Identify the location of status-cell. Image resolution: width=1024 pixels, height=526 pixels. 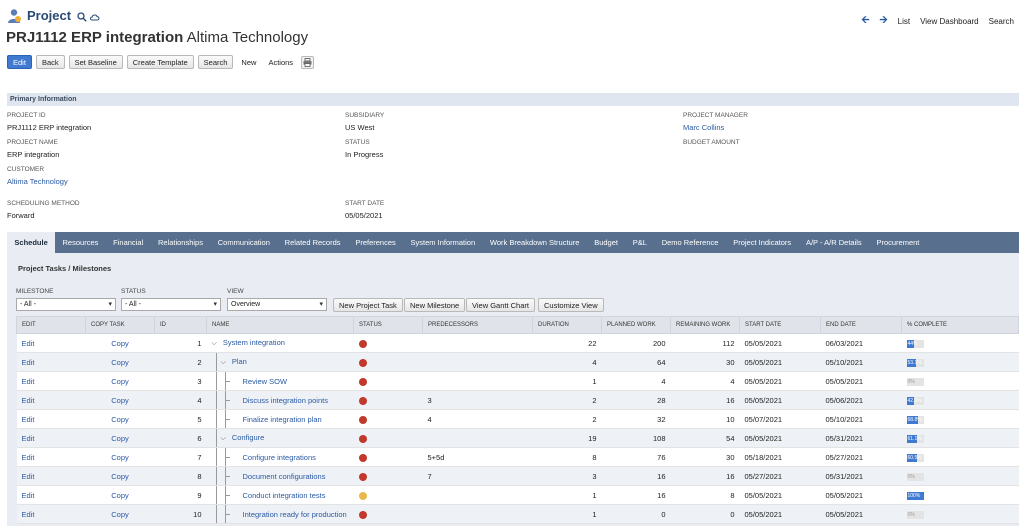
(388, 438).